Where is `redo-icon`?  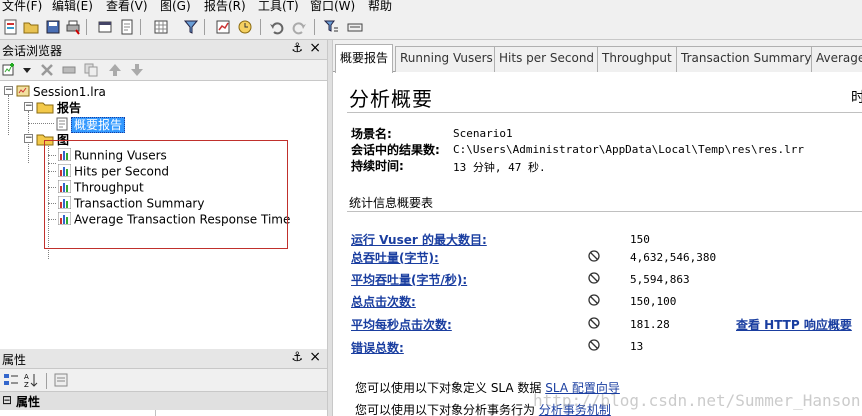
redo-icon is located at coordinates (299, 27).